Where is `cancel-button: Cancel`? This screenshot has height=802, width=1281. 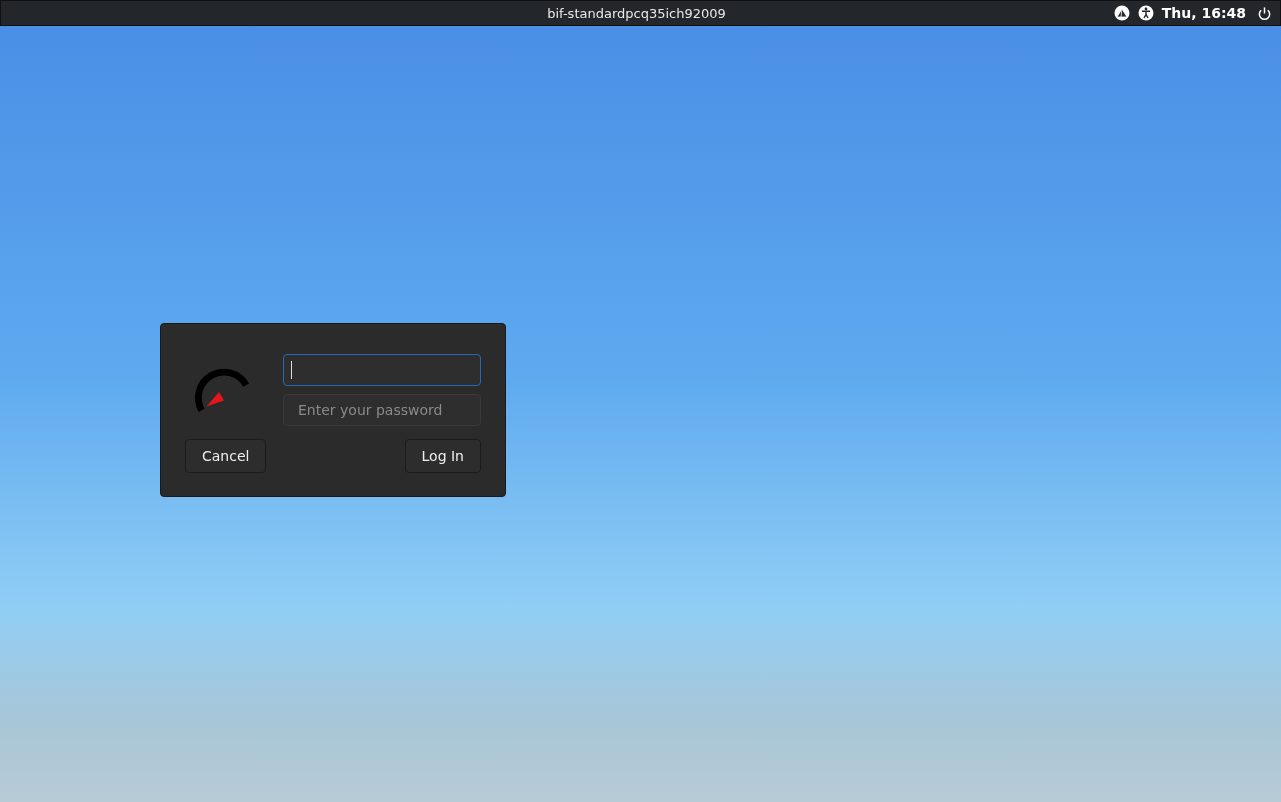
cancel-button: Cancel is located at coordinates (226, 456).